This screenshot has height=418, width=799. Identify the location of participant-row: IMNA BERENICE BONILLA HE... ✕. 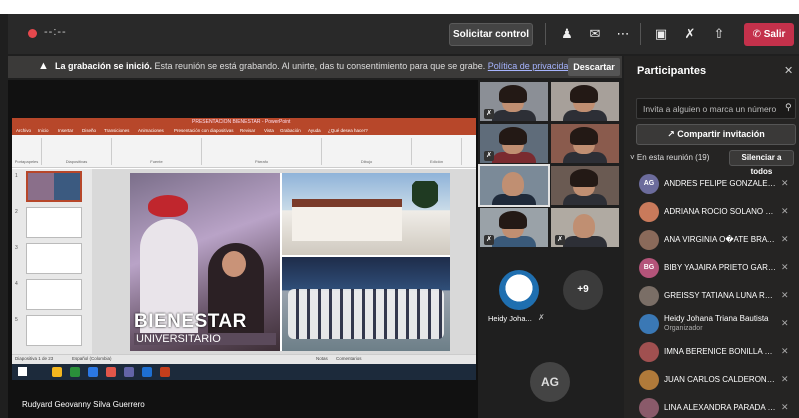
(711, 352).